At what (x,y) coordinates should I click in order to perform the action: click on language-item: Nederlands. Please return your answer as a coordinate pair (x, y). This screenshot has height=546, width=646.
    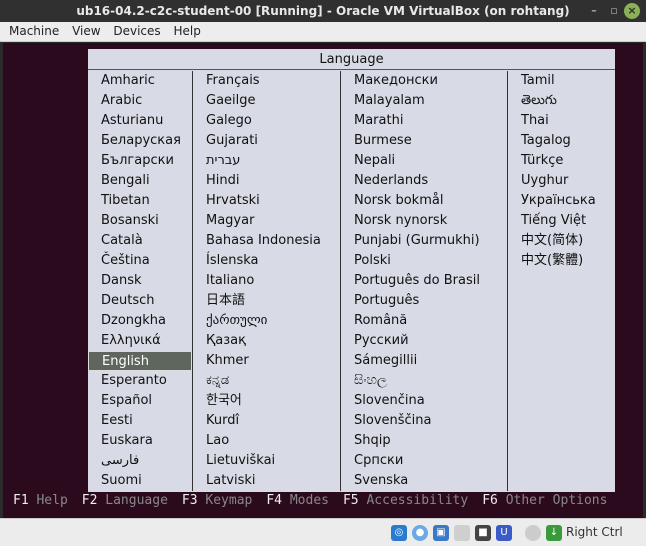
    Looking at the image, I should click on (424, 181).